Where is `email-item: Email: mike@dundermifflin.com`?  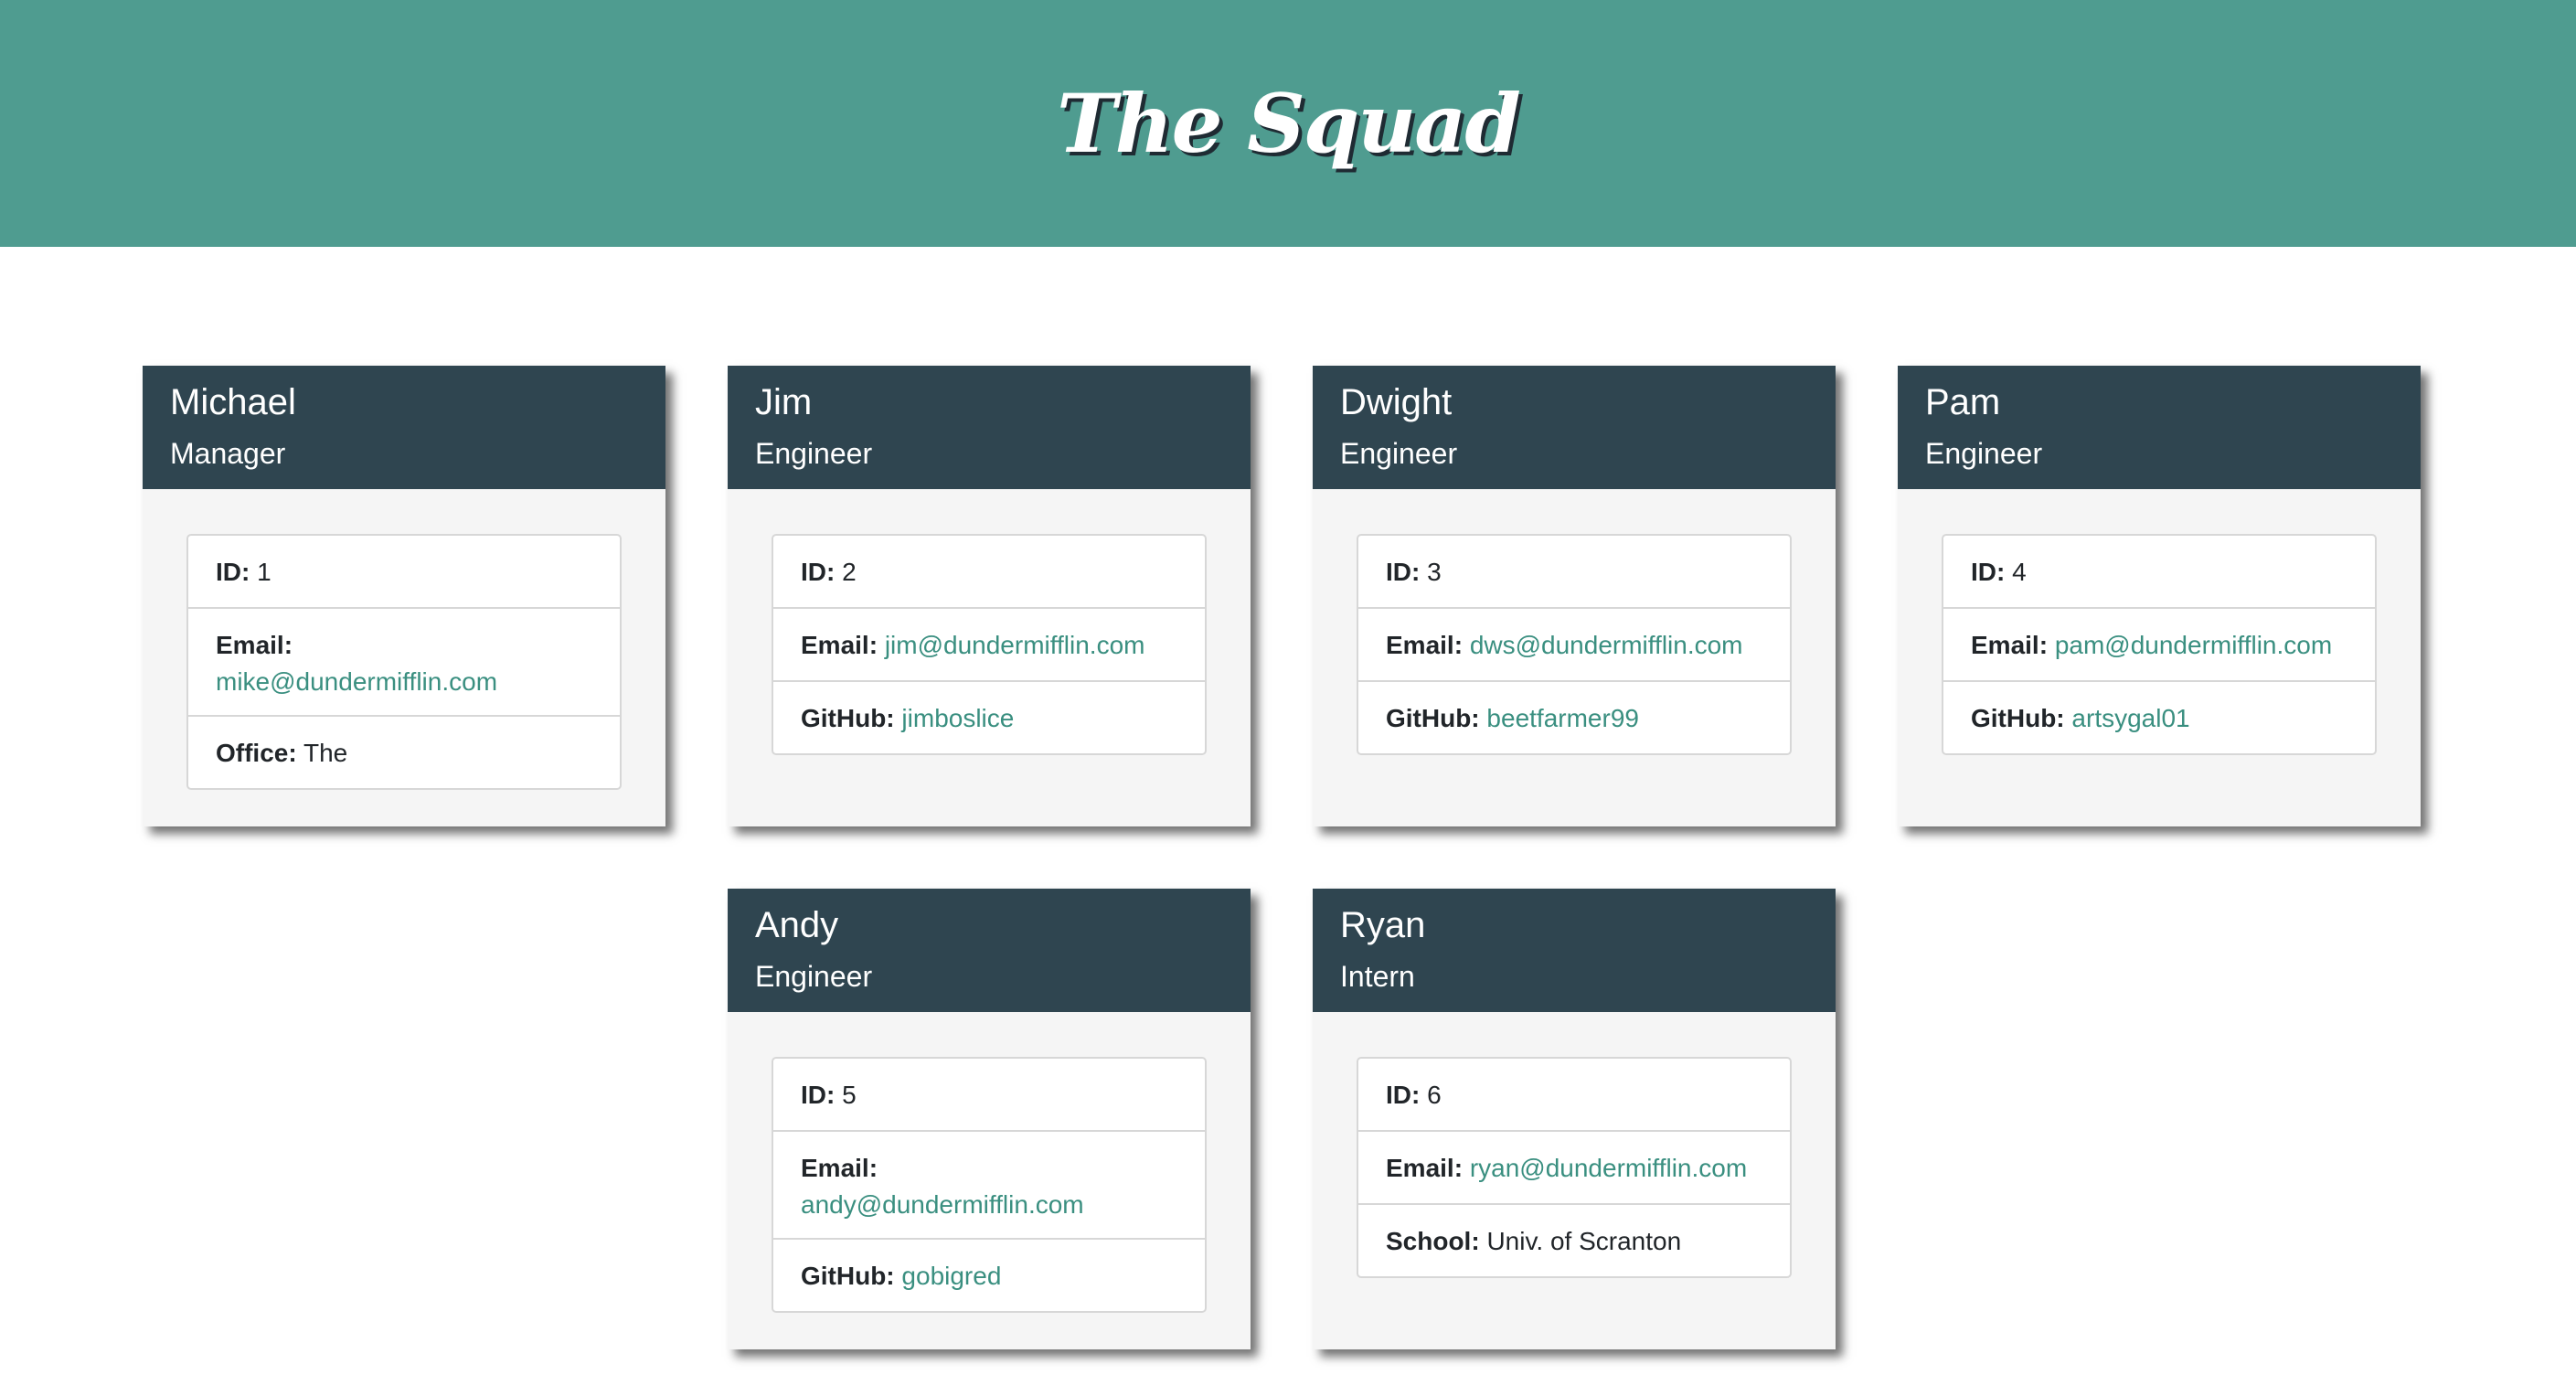
email-item: Email: mike@dundermifflin.com is located at coordinates (404, 663).